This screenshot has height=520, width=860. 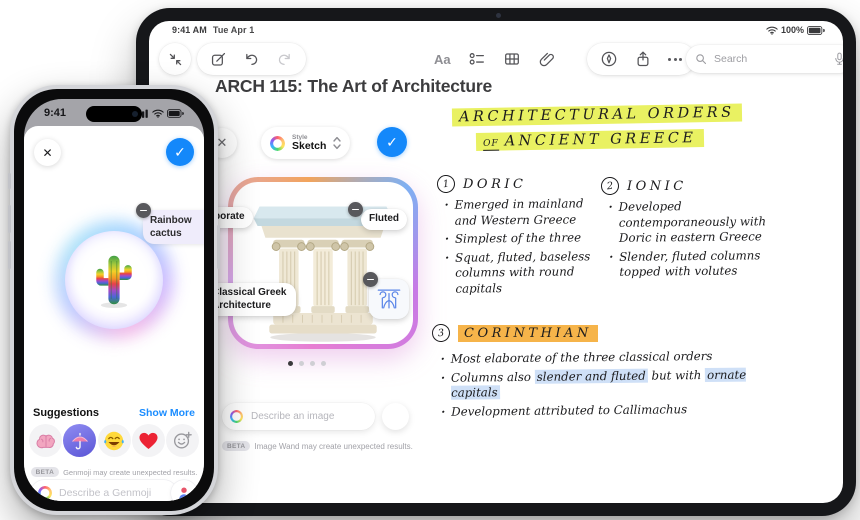 I want to click on section-ionic-heading: 2 IONIC, so click(x=643, y=186).